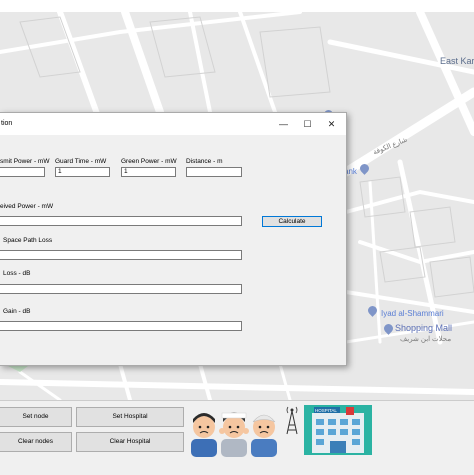  Describe the element at coordinates (82, 172) in the screenshot. I see `guard-time-input: 1` at that location.